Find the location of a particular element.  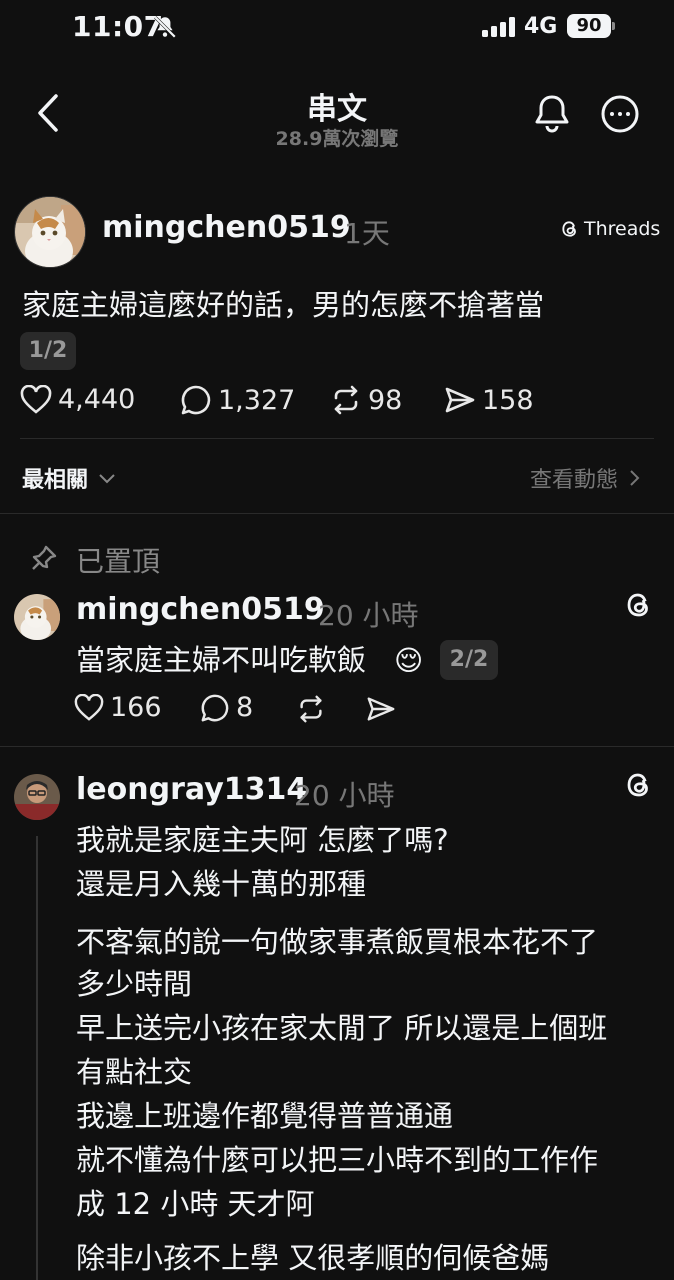

reply-line: 不客氣的說一句做家事煮飯買根本花不了 is located at coordinates (337, 942).